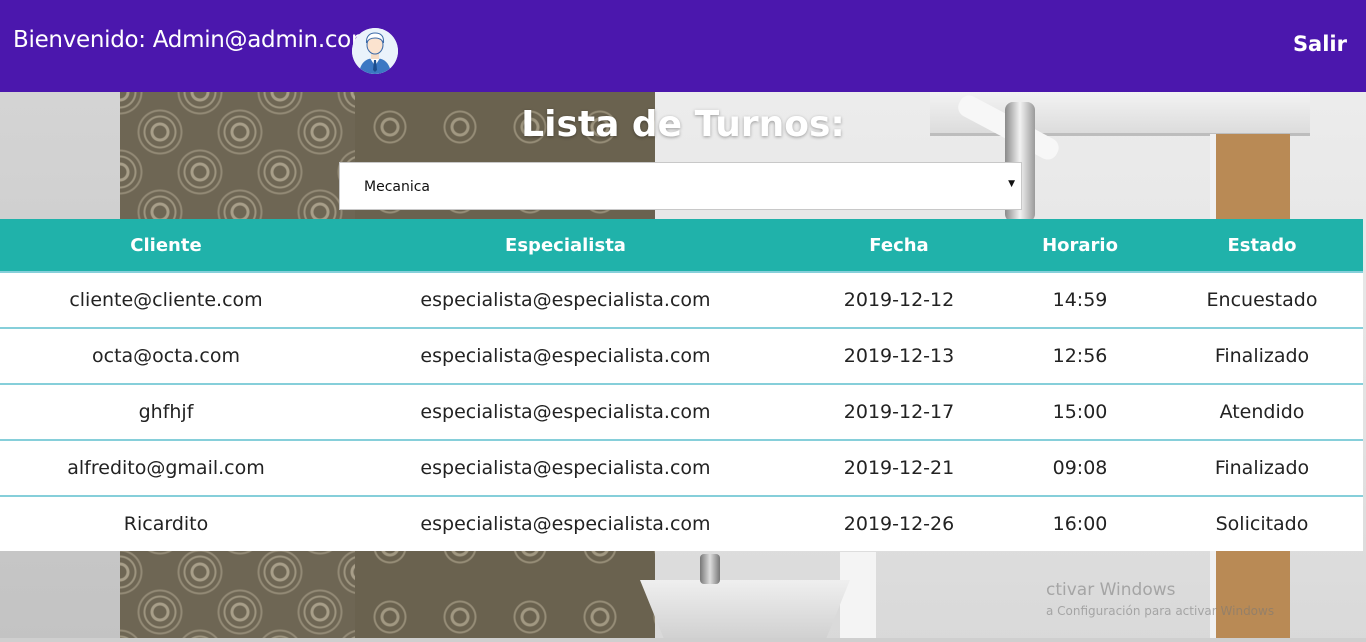  What do you see at coordinates (166, 300) in the screenshot?
I see `cell-cliente: cliente@cliente.com` at bounding box center [166, 300].